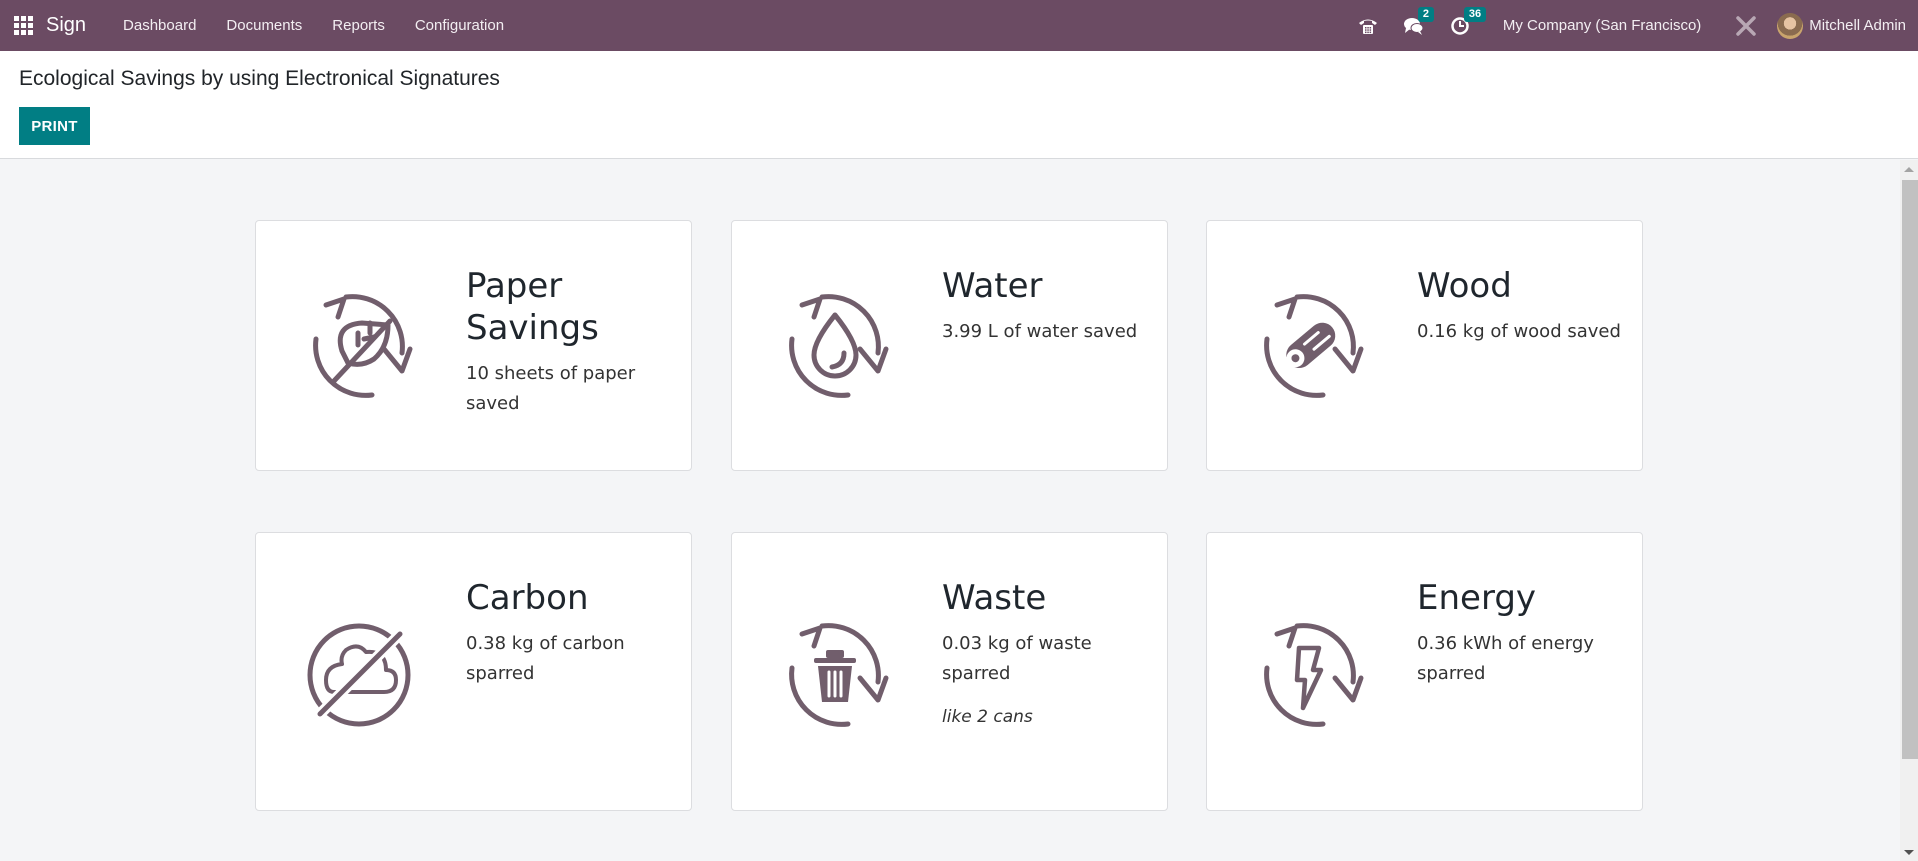 The image size is (1918, 861). What do you see at coordinates (1790, 25) in the screenshot?
I see `avatar` at bounding box center [1790, 25].